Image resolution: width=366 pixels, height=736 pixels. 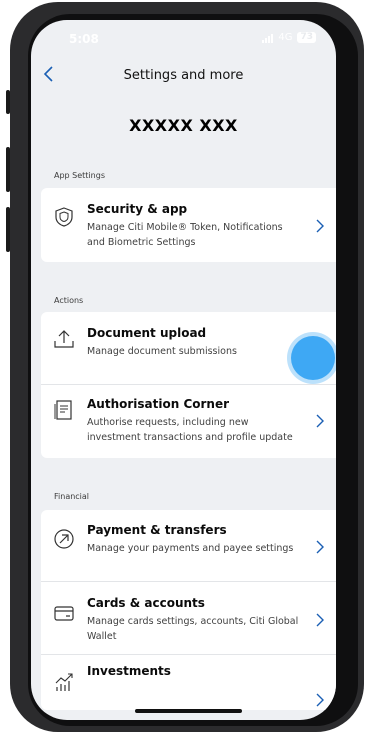 What do you see at coordinates (137, 209) in the screenshot?
I see `security-app-title: Security & app` at bounding box center [137, 209].